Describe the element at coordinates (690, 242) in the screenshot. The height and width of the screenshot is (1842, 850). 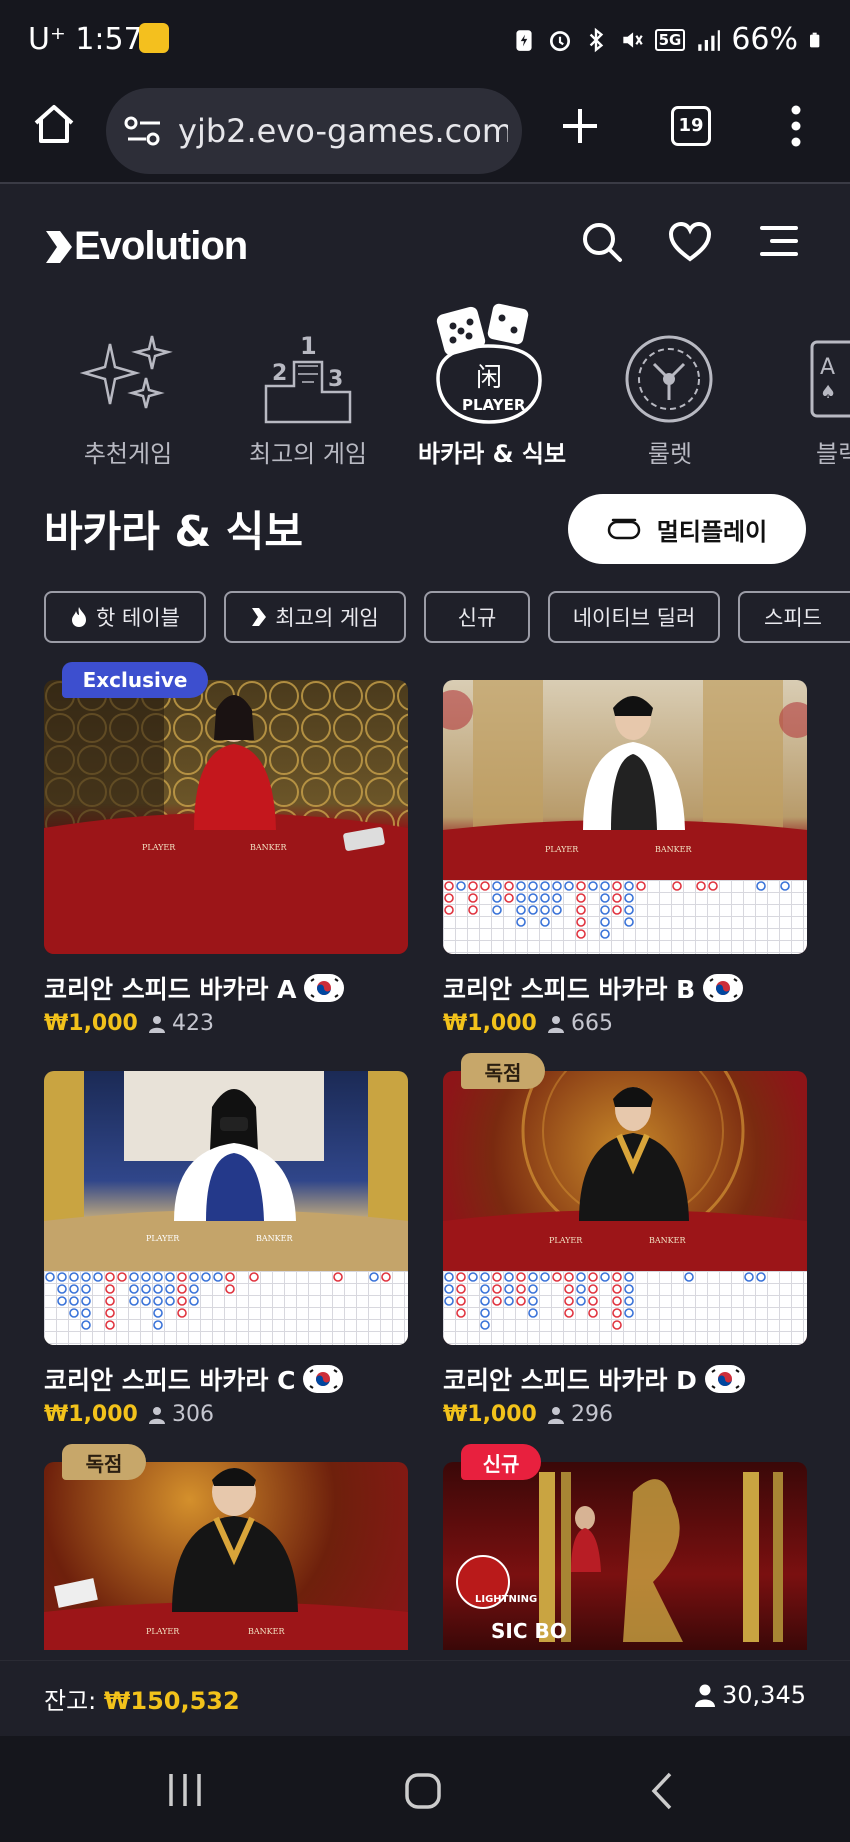
I see `favorites-heart-icon` at that location.